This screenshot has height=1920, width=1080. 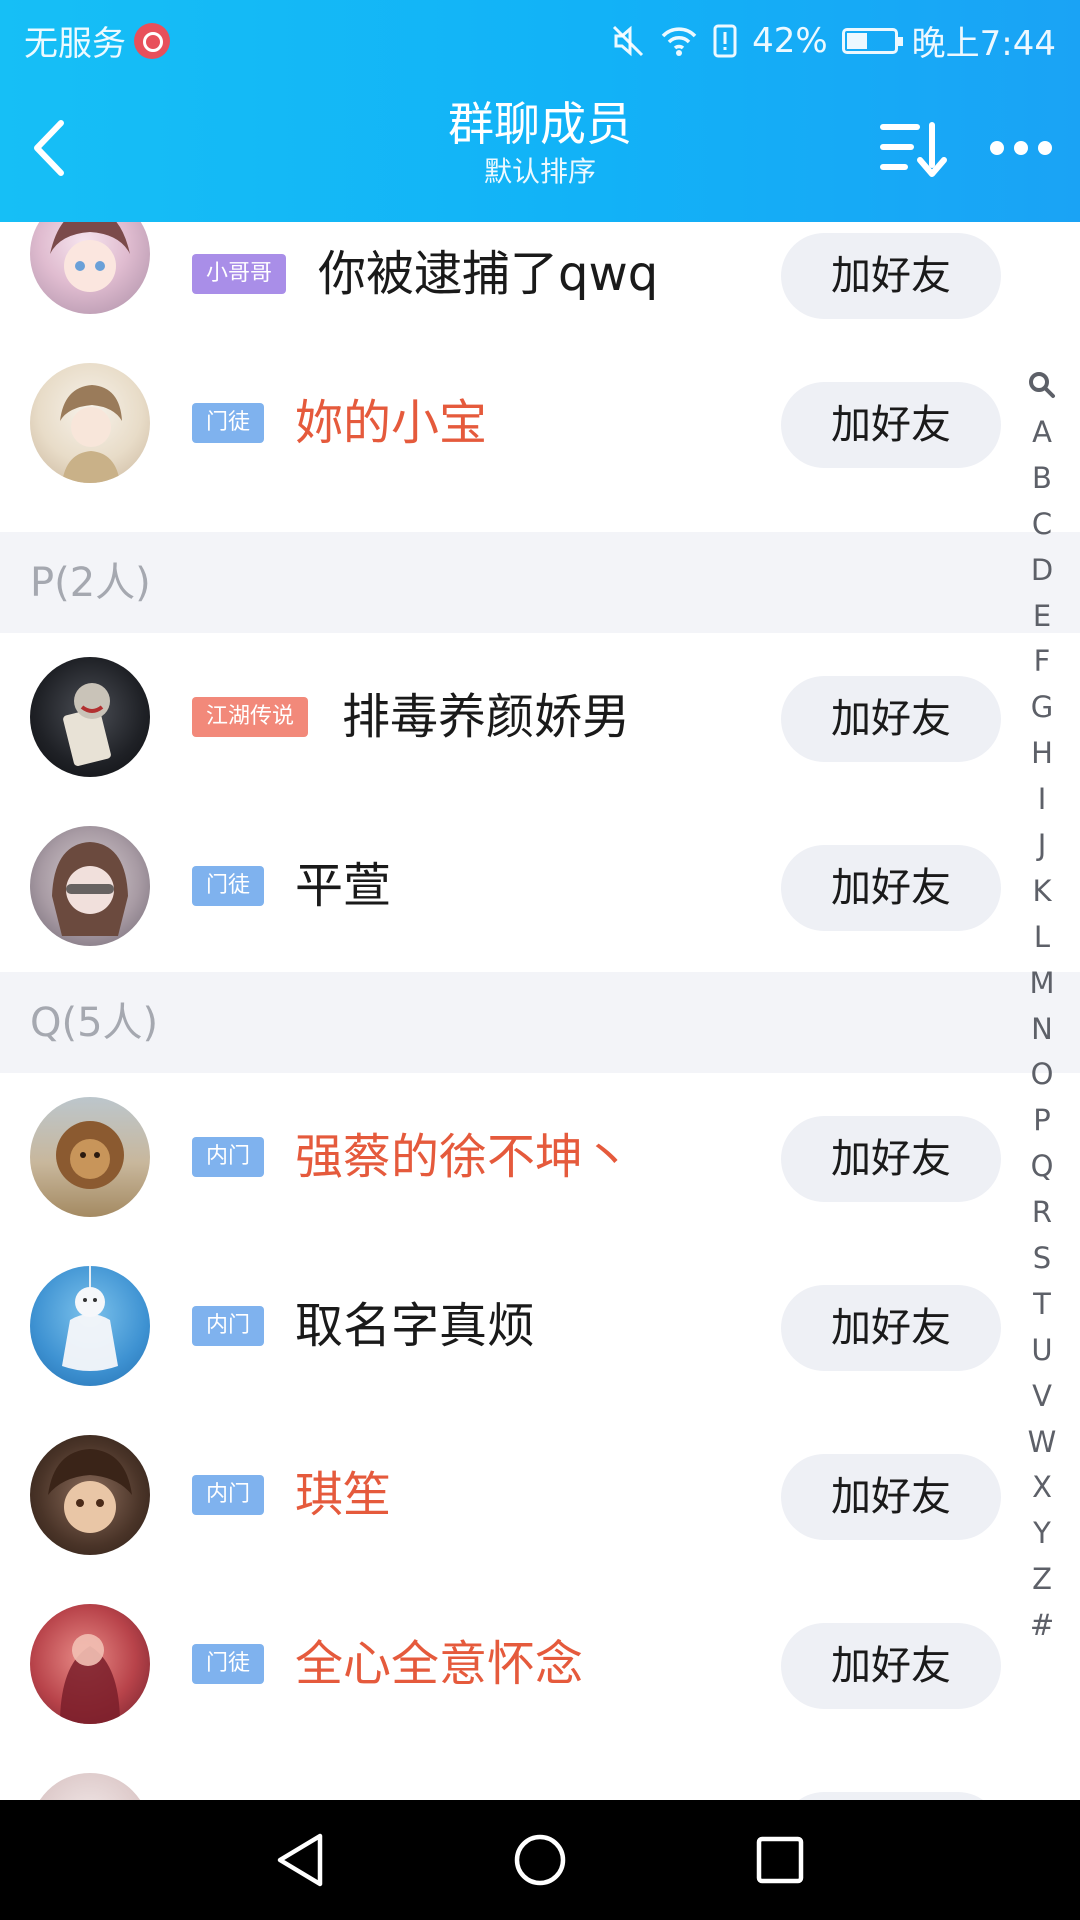 I want to click on member-name: 琪笙, so click(x=343, y=1495).